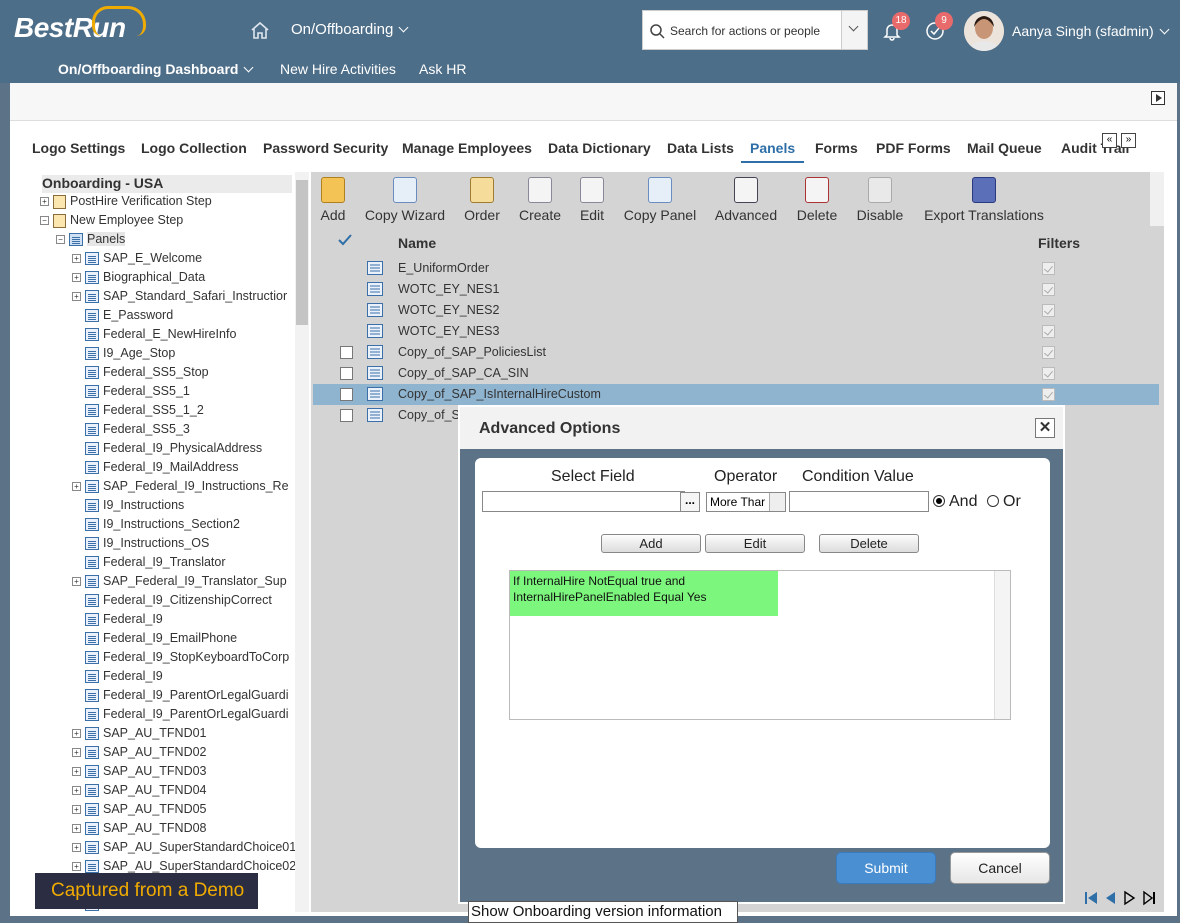 This screenshot has height=923, width=1180. I want to click on prev-page-icon, so click(1110, 898).